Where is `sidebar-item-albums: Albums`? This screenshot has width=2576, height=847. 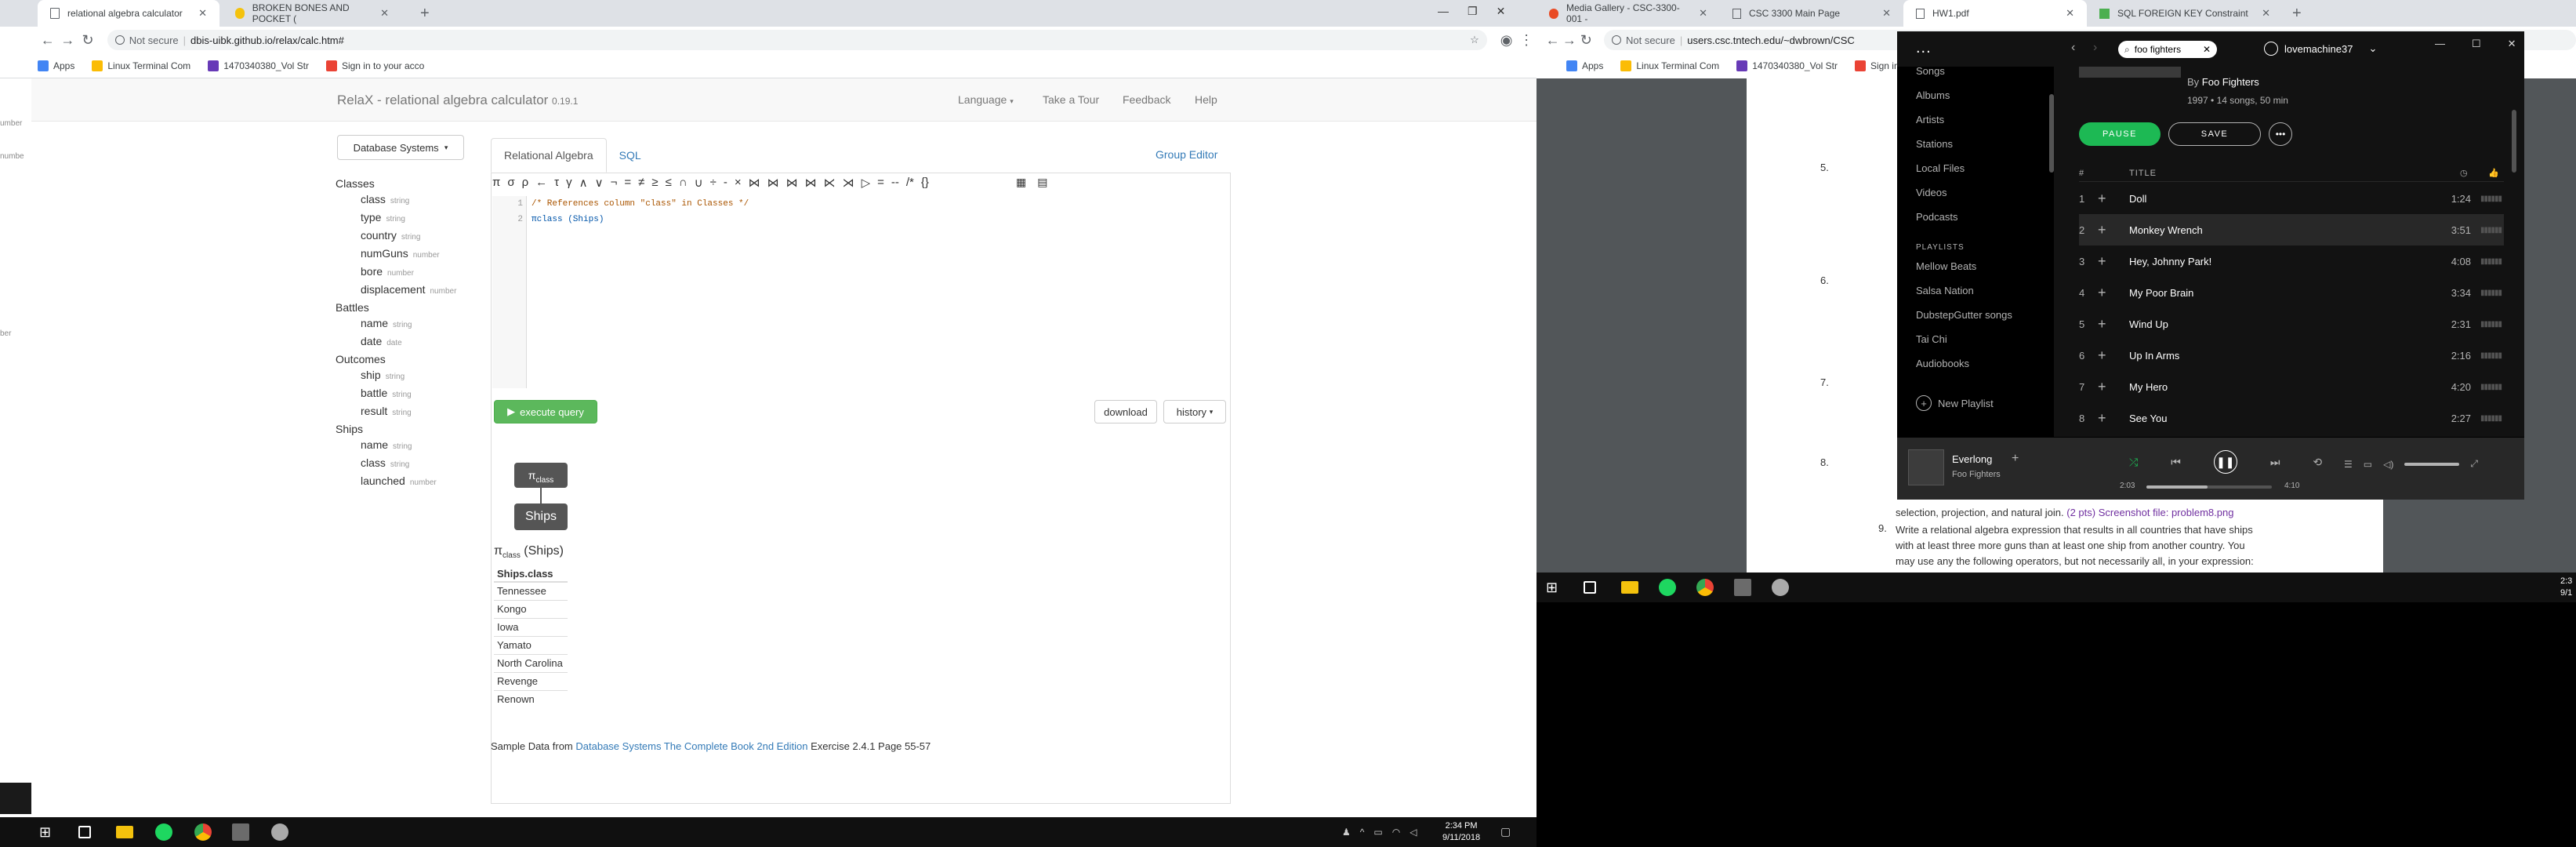
sidebar-item-albums: Albums is located at coordinates (1933, 95).